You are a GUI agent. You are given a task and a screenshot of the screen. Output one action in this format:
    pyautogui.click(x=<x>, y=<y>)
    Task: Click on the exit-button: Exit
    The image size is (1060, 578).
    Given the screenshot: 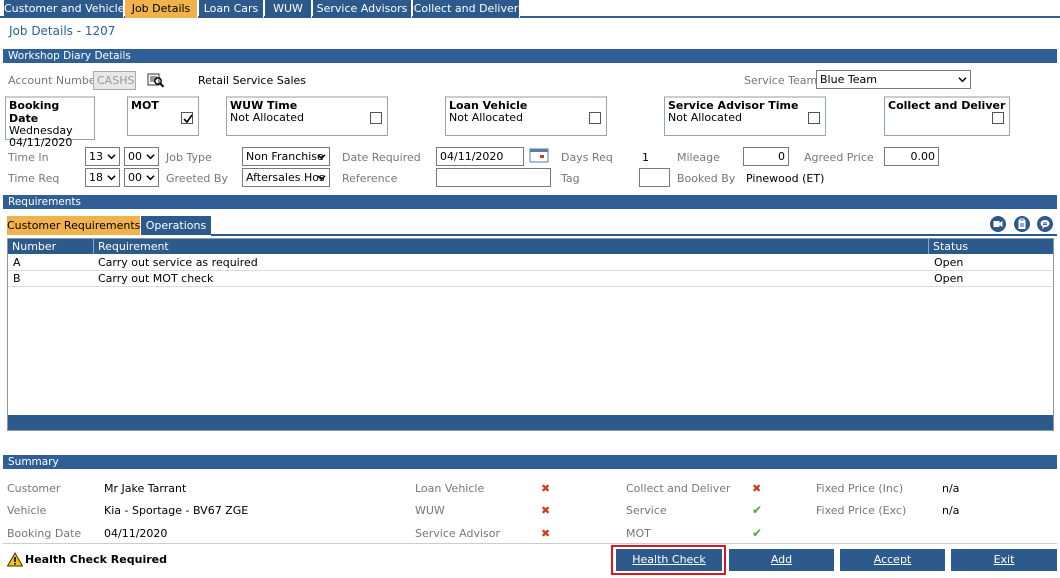 What is the action you would take?
    pyautogui.click(x=1004, y=560)
    